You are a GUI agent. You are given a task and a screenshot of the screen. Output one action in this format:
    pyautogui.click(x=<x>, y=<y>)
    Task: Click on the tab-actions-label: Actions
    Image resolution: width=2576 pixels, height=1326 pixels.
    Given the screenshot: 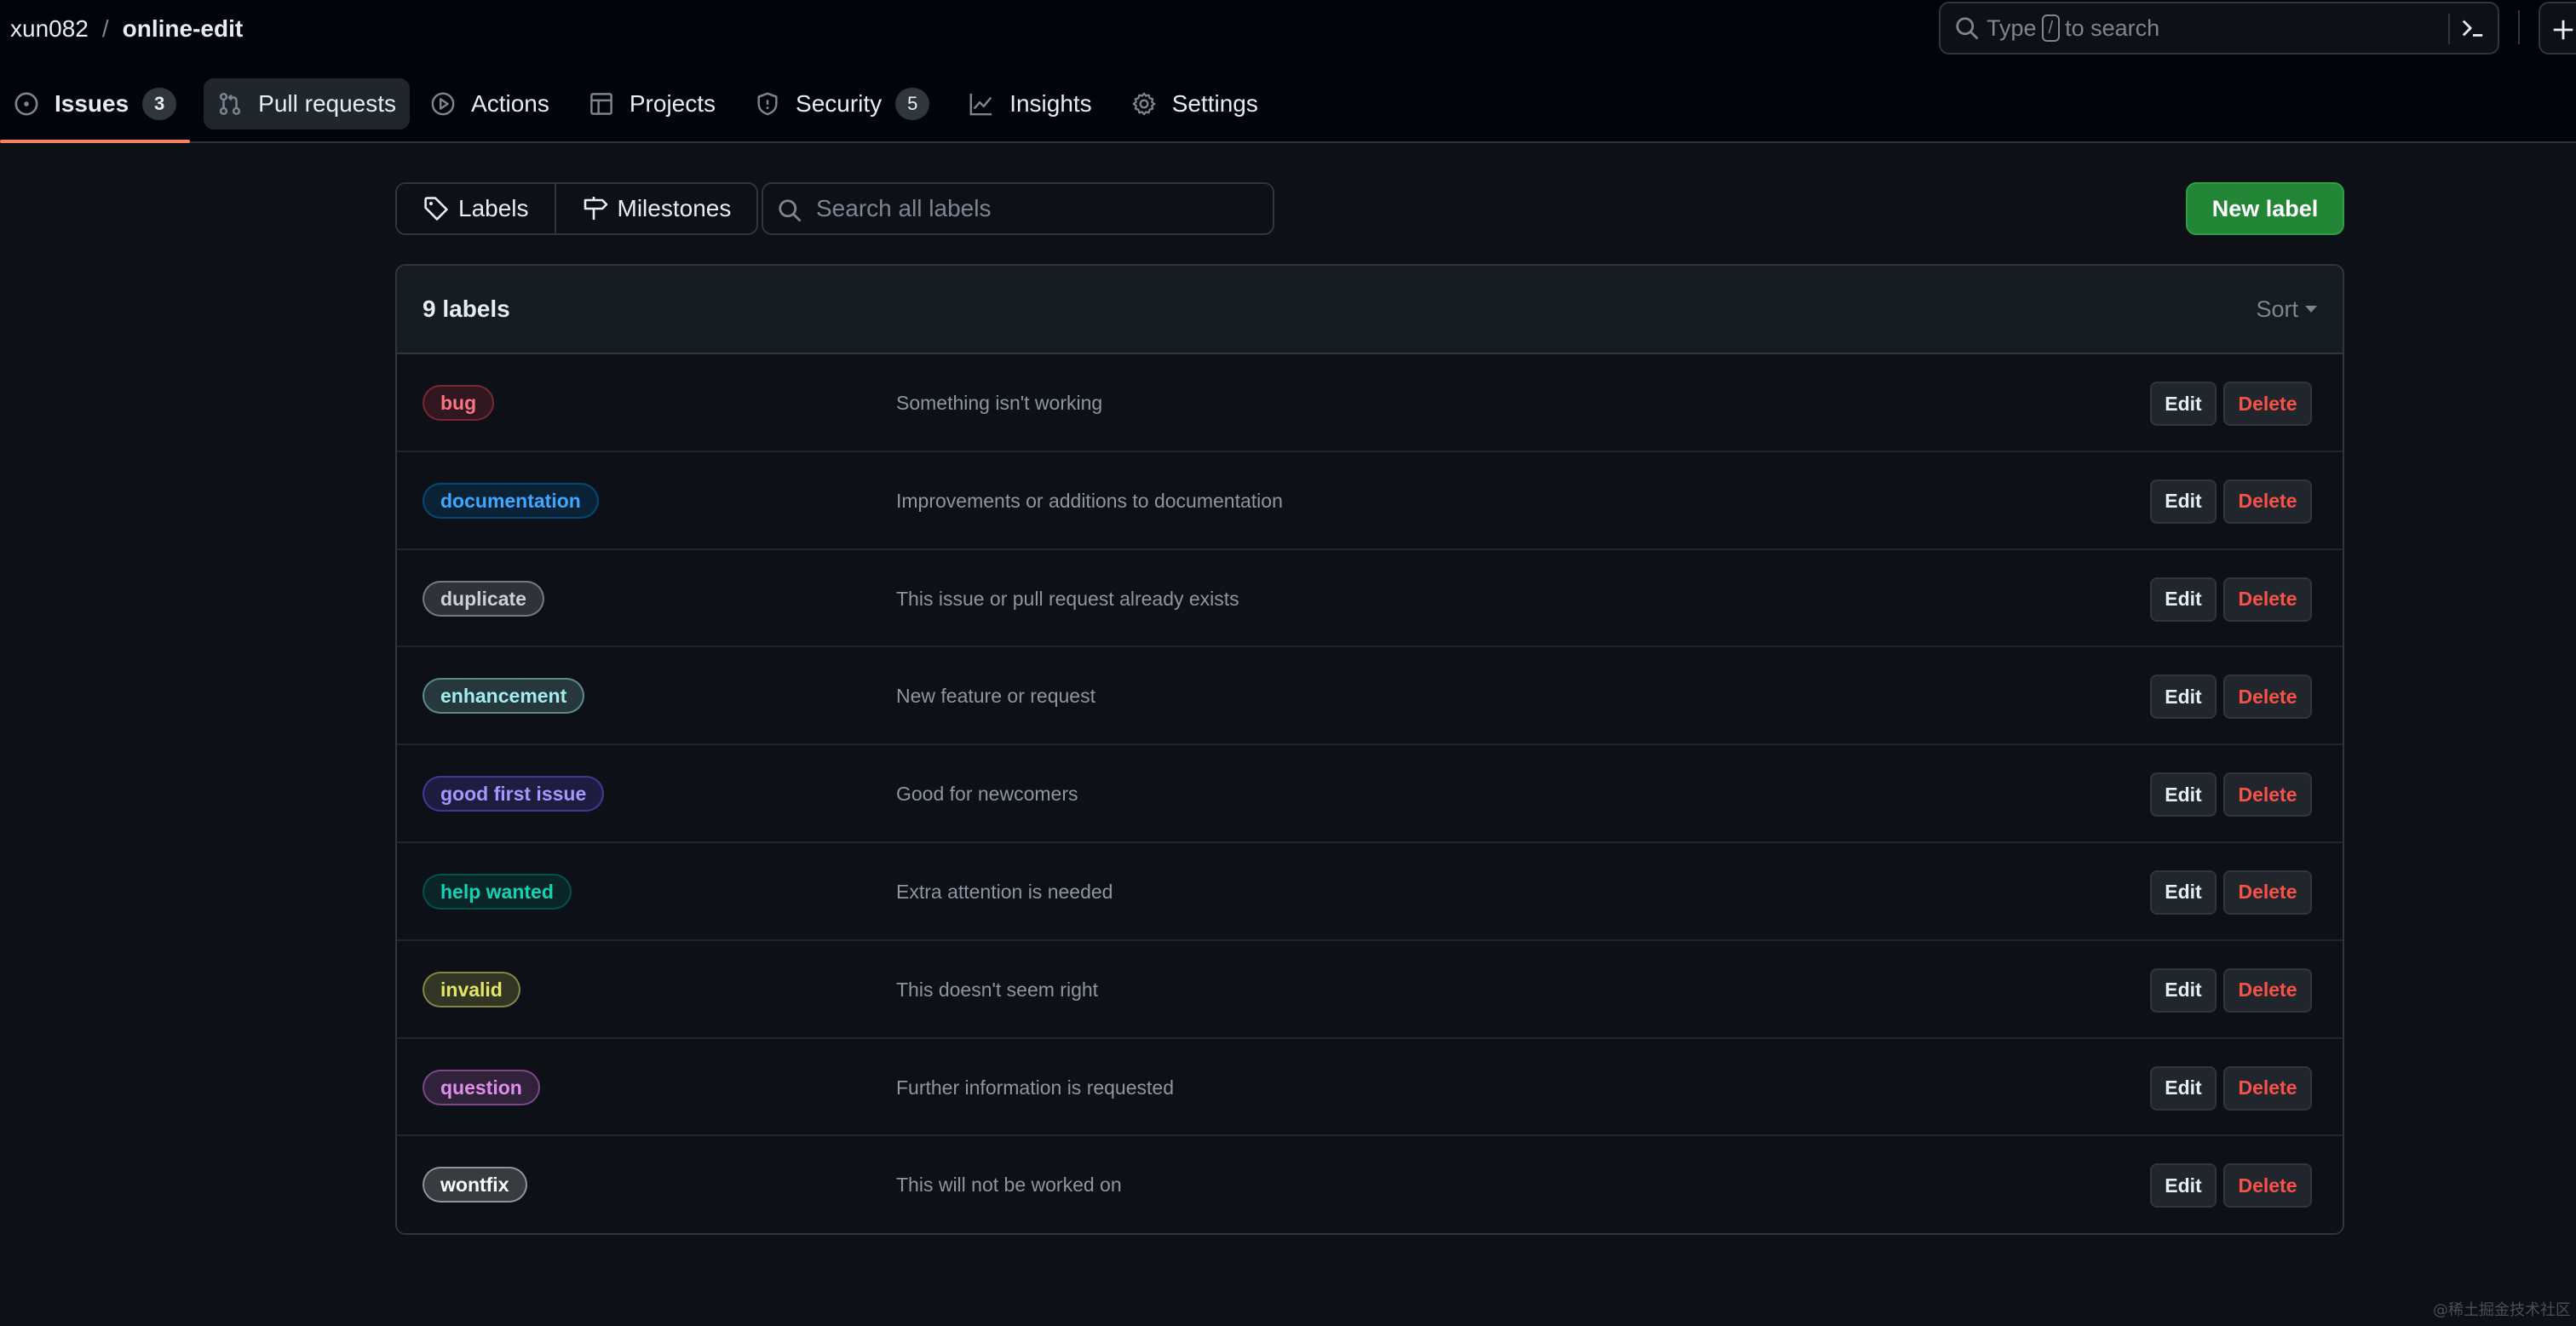 What is the action you would take?
    pyautogui.click(x=510, y=103)
    